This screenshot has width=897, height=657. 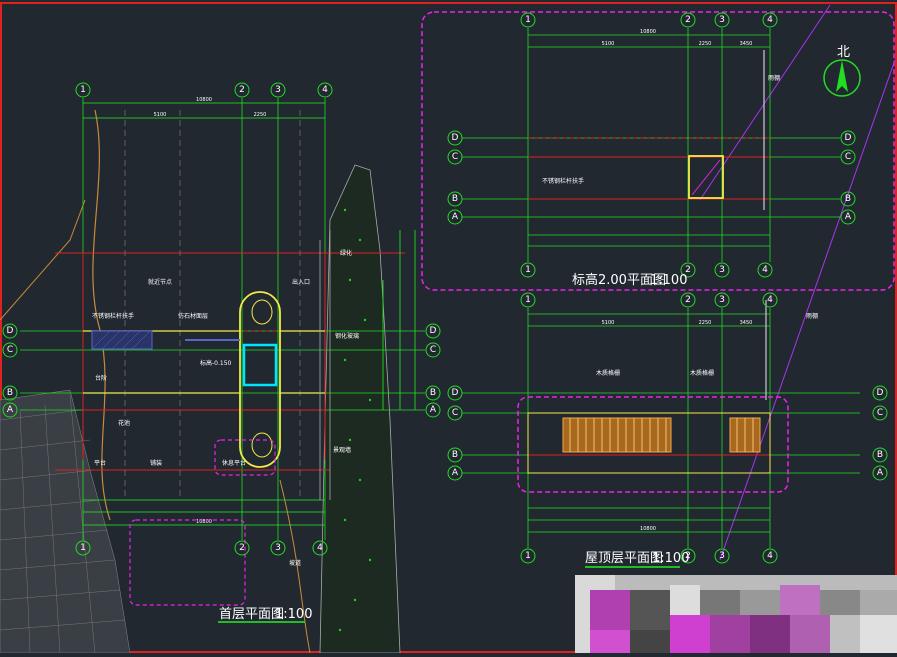 What do you see at coordinates (746, 44) in the screenshot?
I see `floor2-dim-d3: 3450` at bounding box center [746, 44].